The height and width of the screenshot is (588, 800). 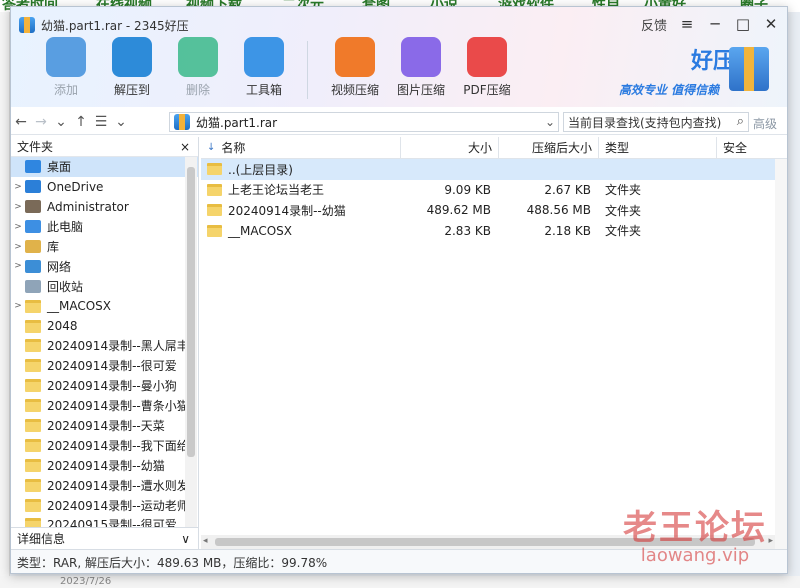 I want to click on sidebar-item-label: 20240914录制--黑人屌丰, so click(x=118, y=346).